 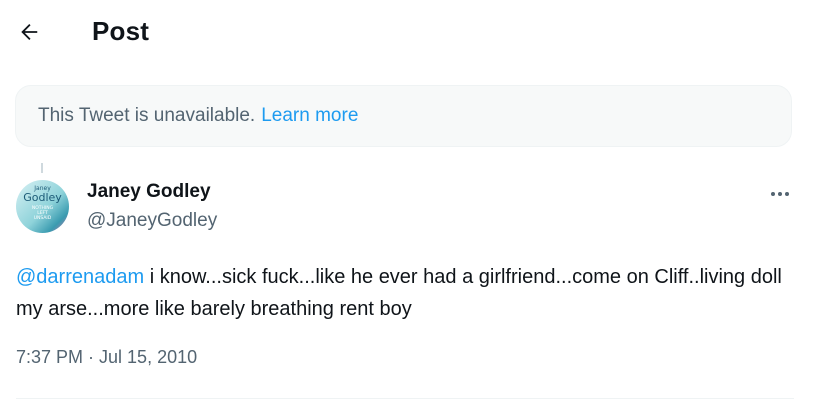 What do you see at coordinates (121, 31) in the screenshot?
I see `page-title: Post` at bounding box center [121, 31].